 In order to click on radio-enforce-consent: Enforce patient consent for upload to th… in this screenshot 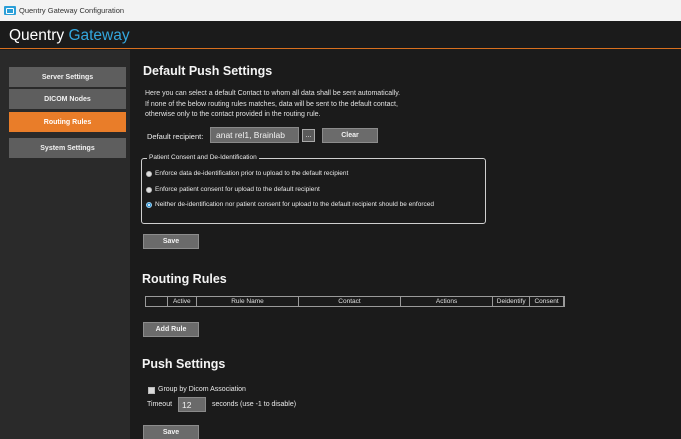, I will do `click(233, 189)`.